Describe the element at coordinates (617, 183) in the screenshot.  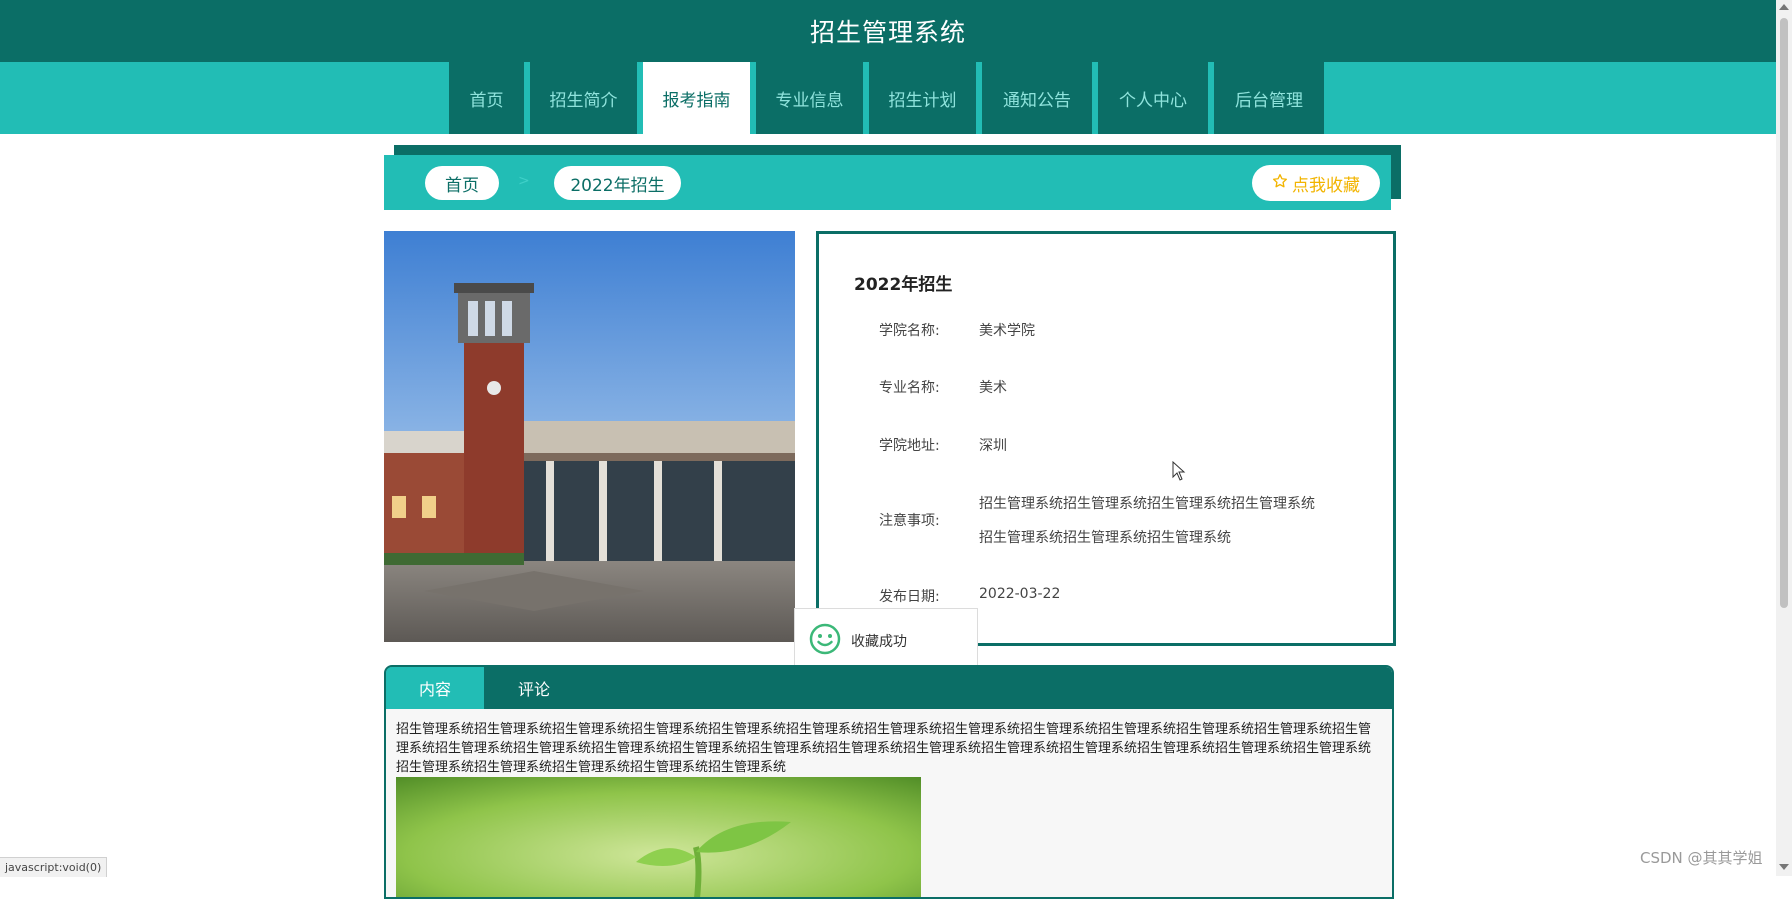
I see `breadcrumb-current: 2022年招生` at that location.